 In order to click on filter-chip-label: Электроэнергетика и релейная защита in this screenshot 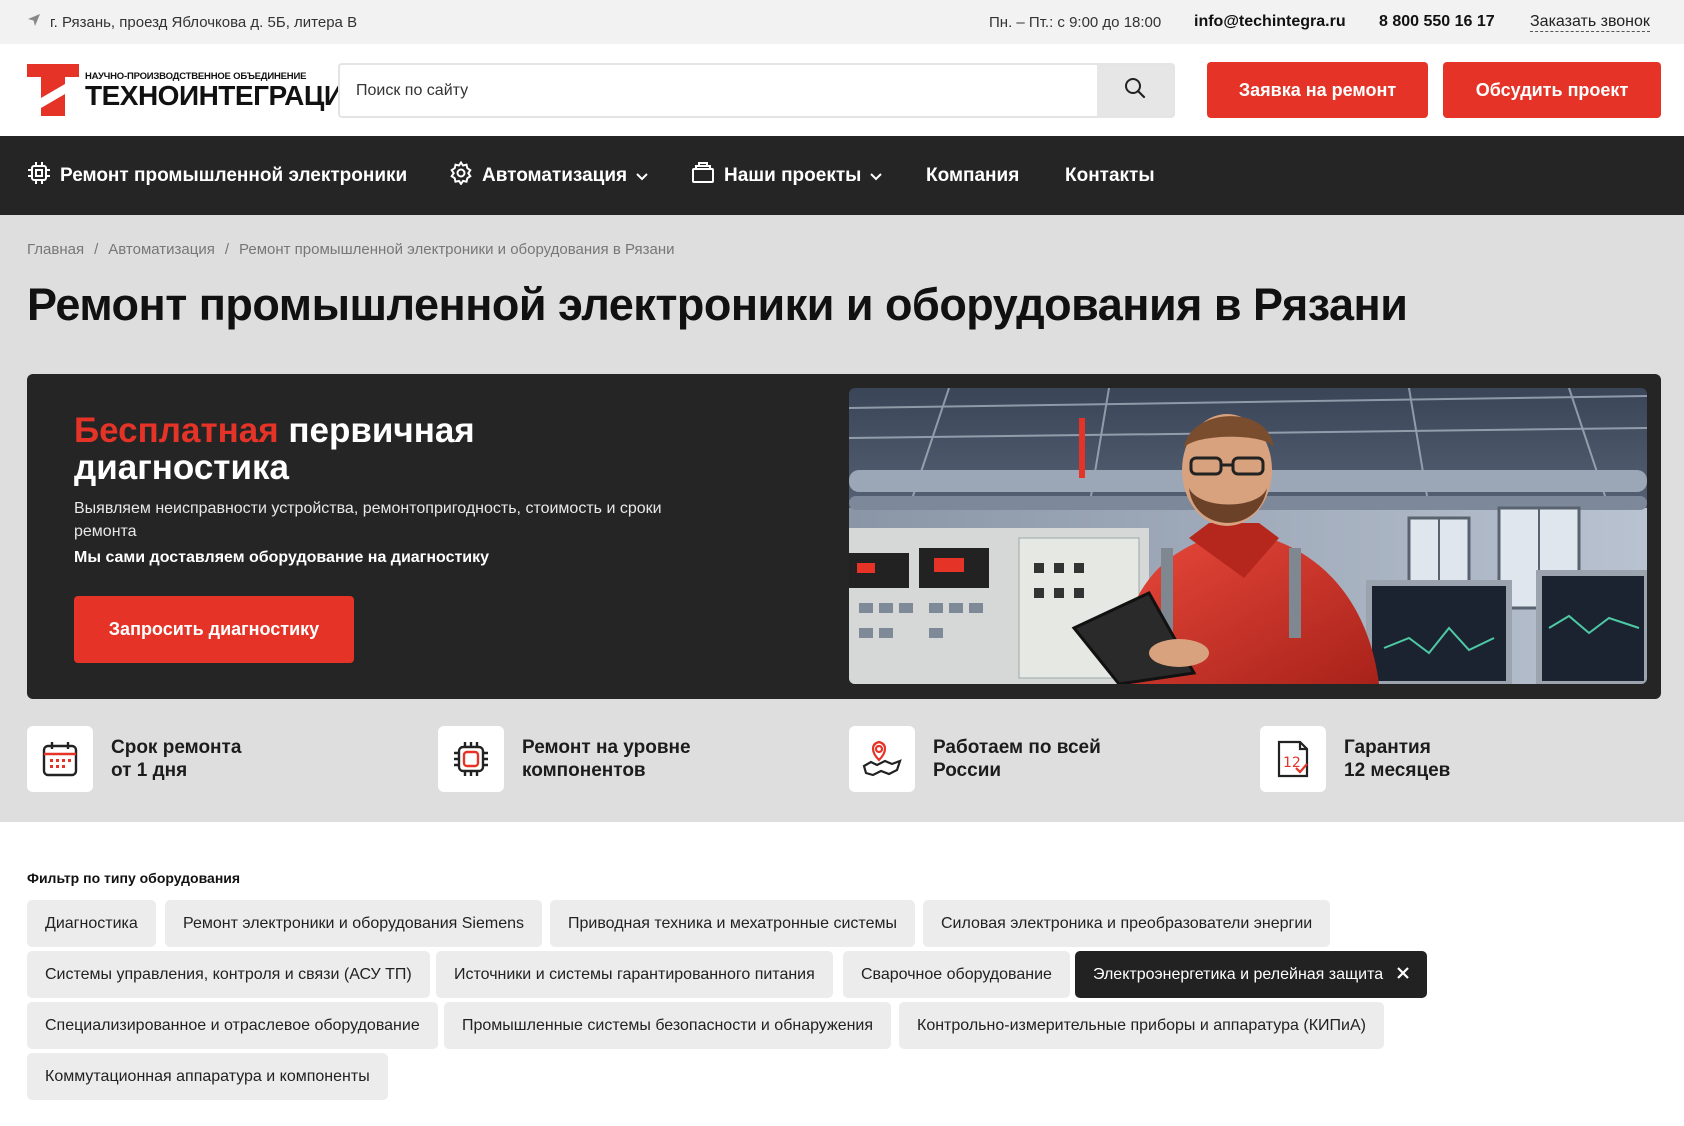, I will do `click(1238, 974)`.